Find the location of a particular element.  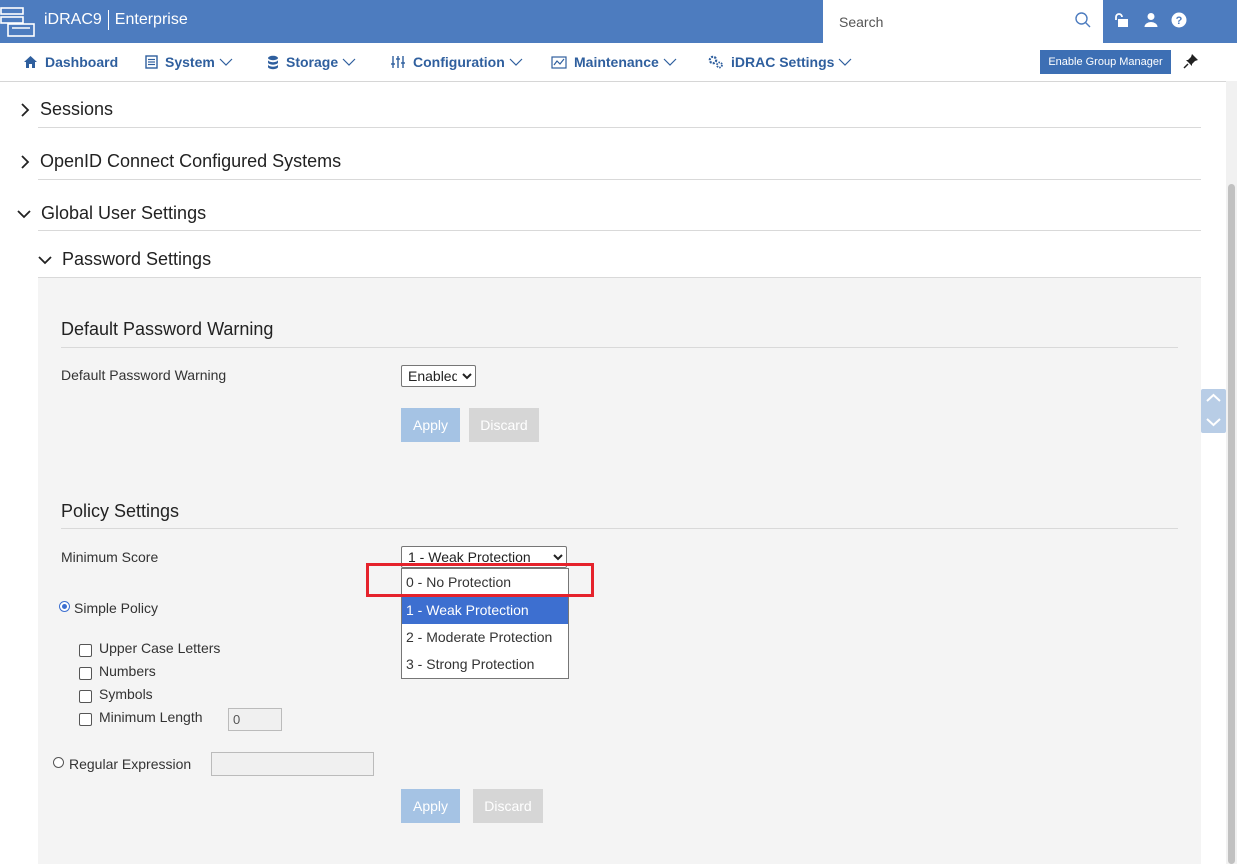

section-openid: OpenID Connect Configured Systems is located at coordinates (180, 161).